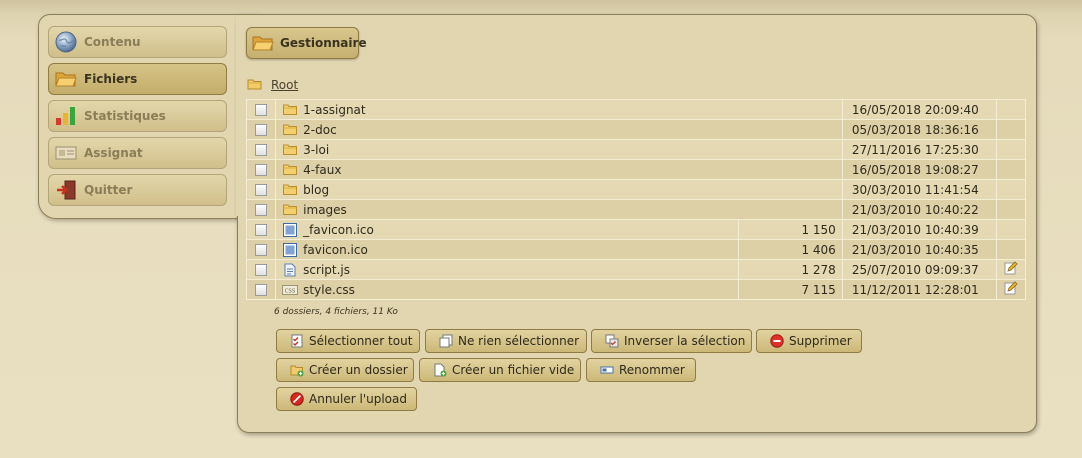 The height and width of the screenshot is (458, 1082). Describe the element at coordinates (559, 129) in the screenshot. I see `name-cell: 2-doc` at that location.